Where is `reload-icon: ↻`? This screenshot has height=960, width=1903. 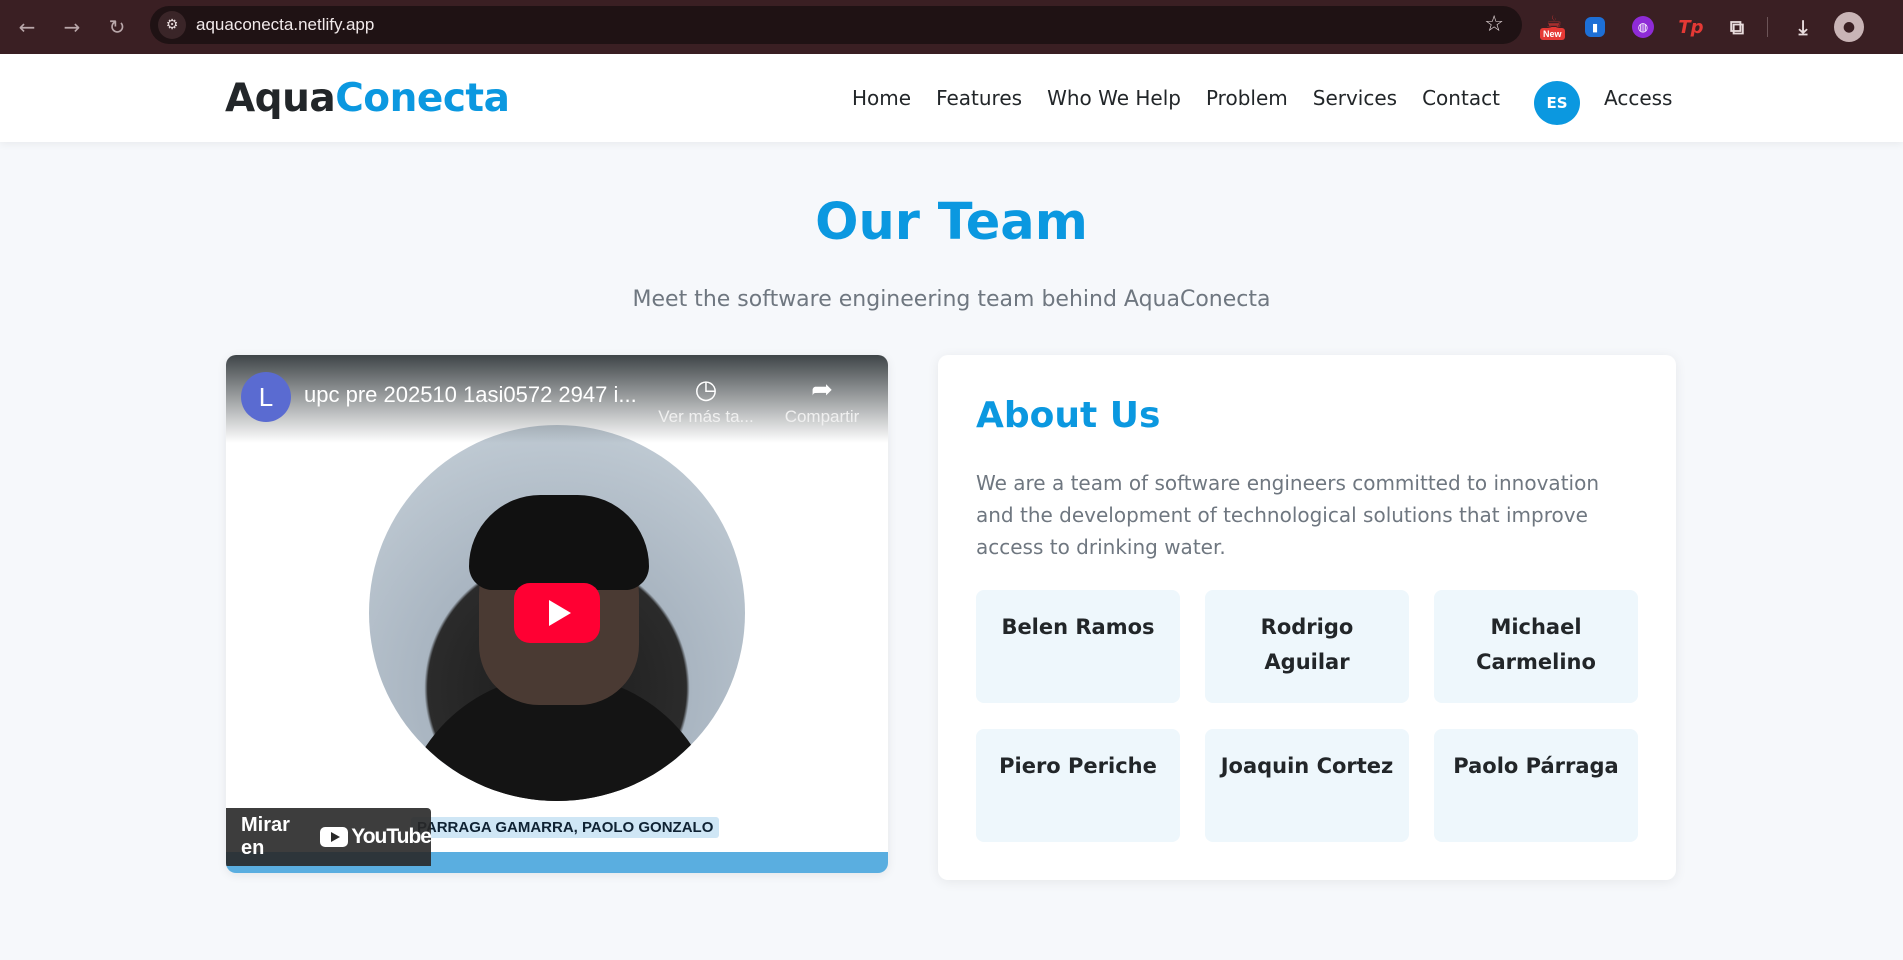
reload-icon: ↻ is located at coordinates (117, 27).